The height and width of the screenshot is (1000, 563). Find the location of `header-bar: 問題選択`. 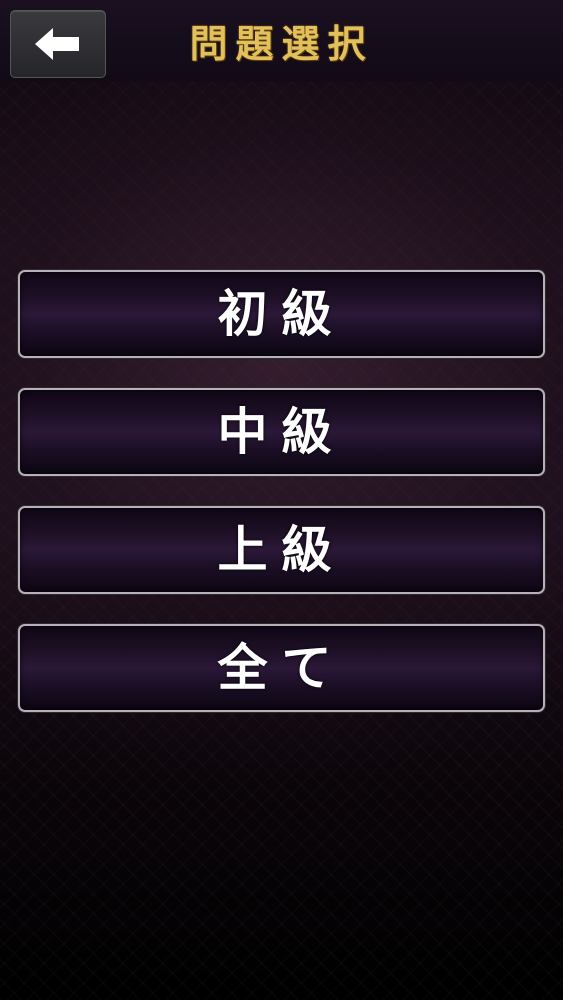

header-bar: 問題選択 is located at coordinates (281, 41).